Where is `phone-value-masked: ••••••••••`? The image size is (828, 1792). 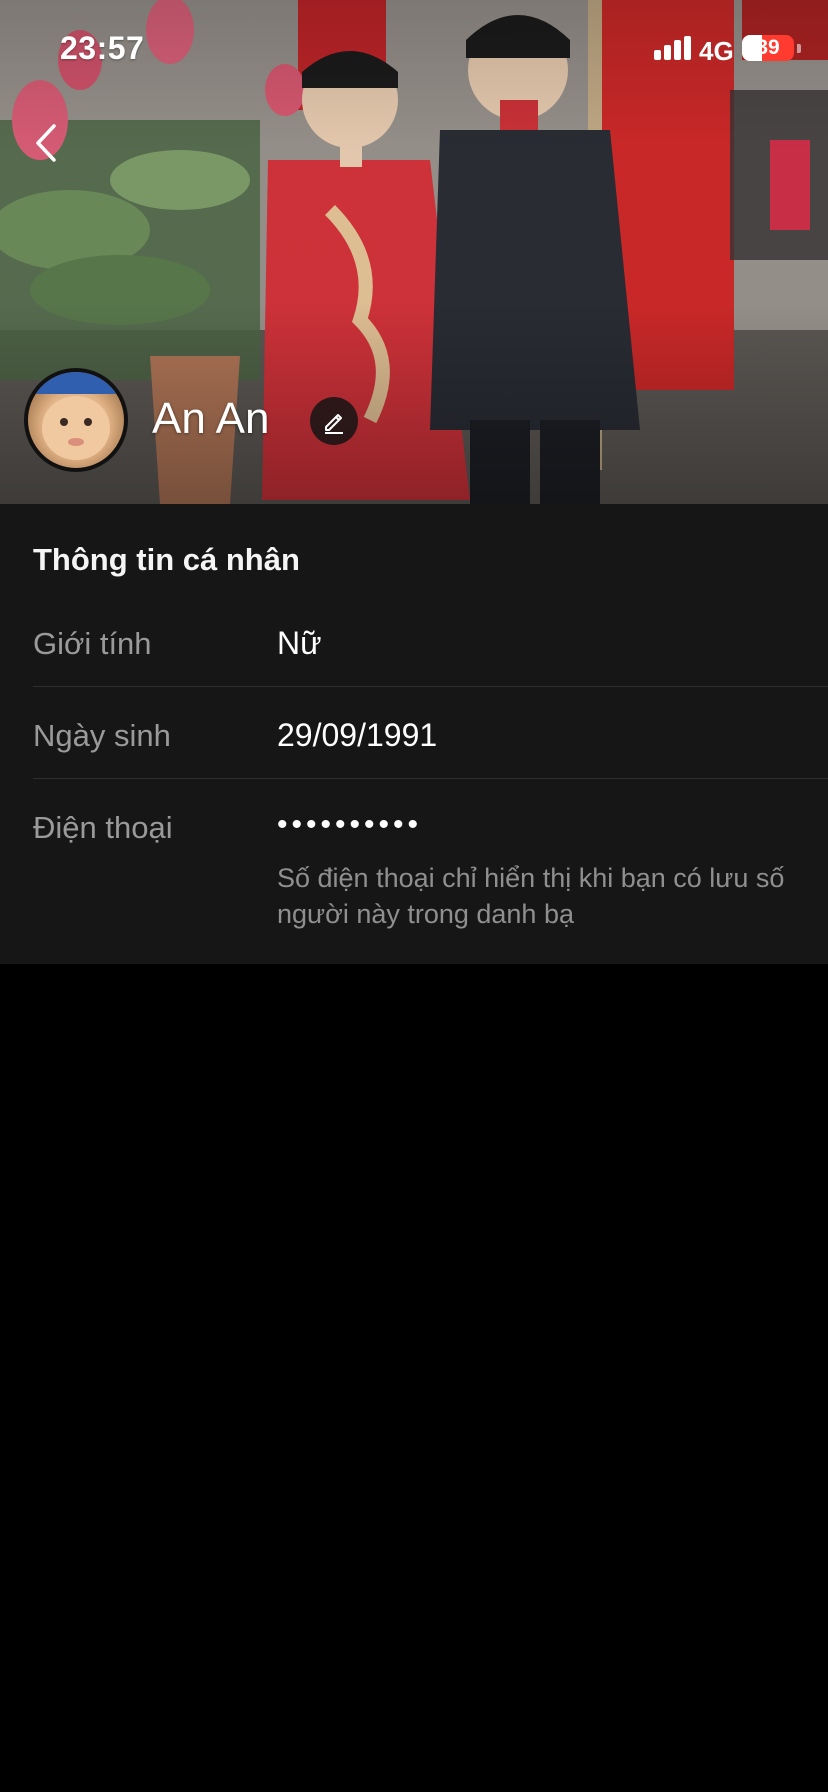
phone-value-masked: •••••••••• is located at coordinates (350, 824).